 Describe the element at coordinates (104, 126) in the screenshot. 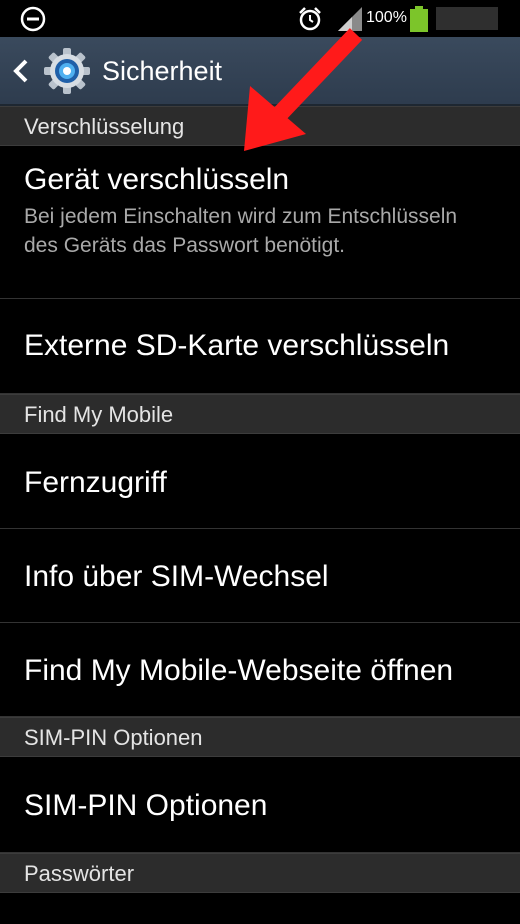

I see `section-header-label: Verschlüsselung` at that location.